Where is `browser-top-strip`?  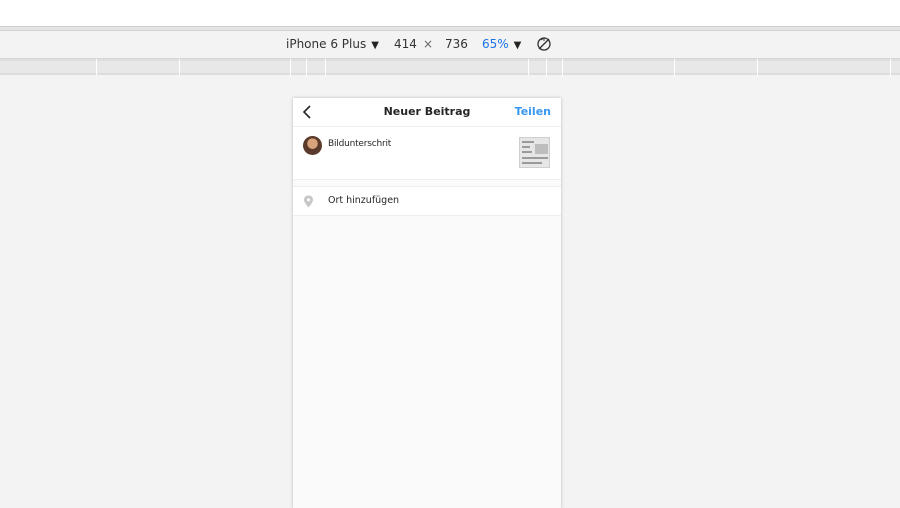 browser-top-strip is located at coordinates (450, 13).